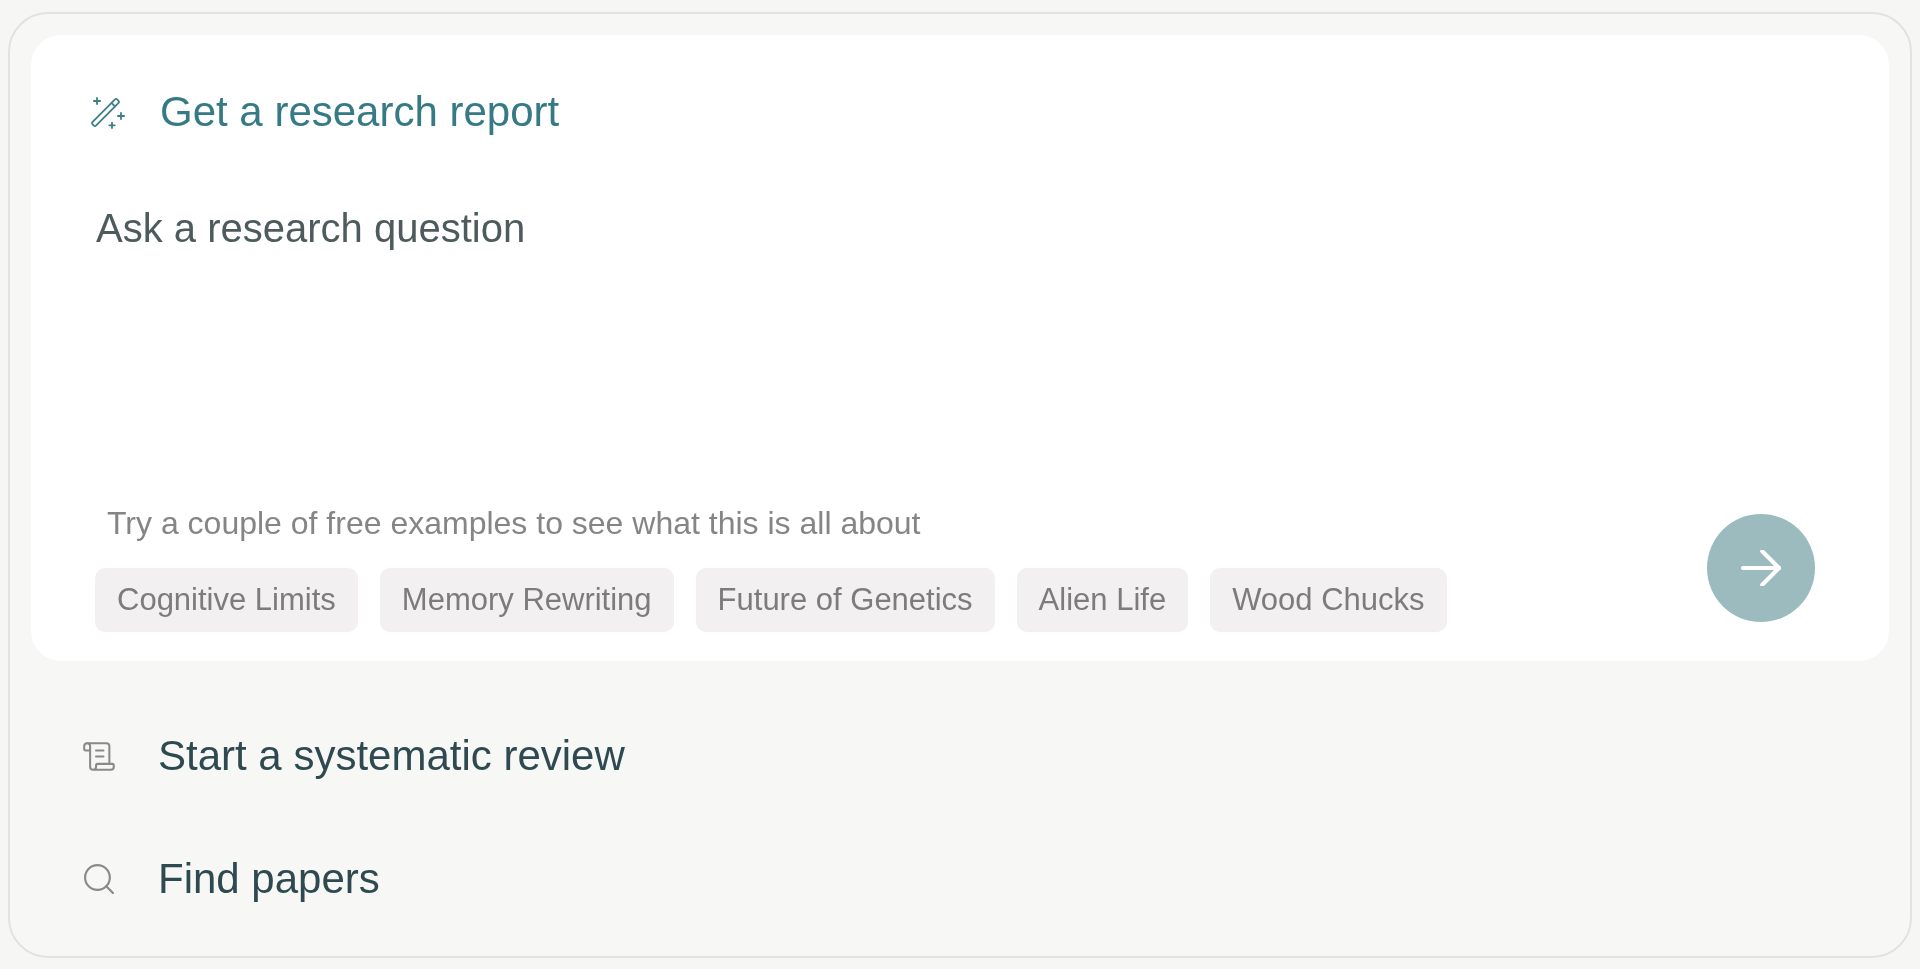 This screenshot has width=1920, height=969. I want to click on scroll-icon, so click(99, 756).